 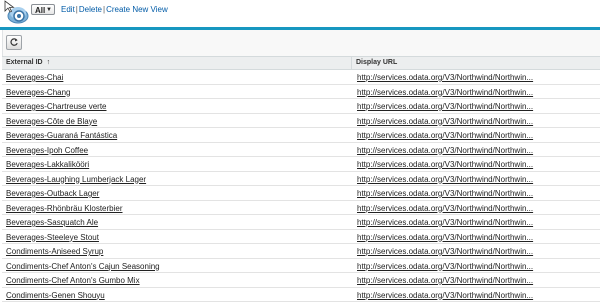 What do you see at coordinates (49, 10) in the screenshot?
I see `chevron-down-icon: ▼` at bounding box center [49, 10].